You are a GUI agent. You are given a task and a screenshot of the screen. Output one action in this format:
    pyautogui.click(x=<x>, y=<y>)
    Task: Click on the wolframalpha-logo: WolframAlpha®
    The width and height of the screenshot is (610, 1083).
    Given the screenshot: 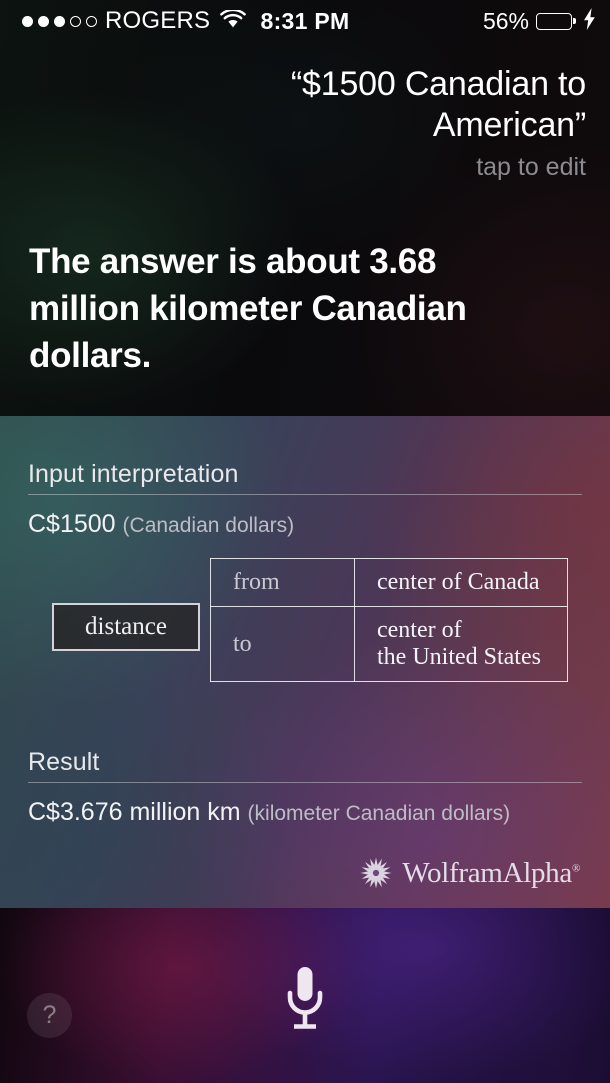 What is the action you would take?
    pyautogui.click(x=469, y=873)
    